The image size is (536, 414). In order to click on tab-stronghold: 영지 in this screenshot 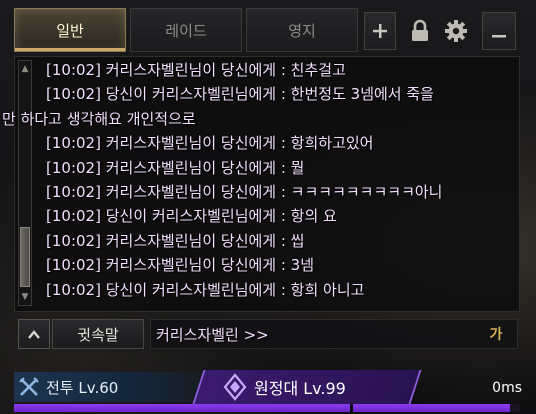, I will do `click(302, 30)`.